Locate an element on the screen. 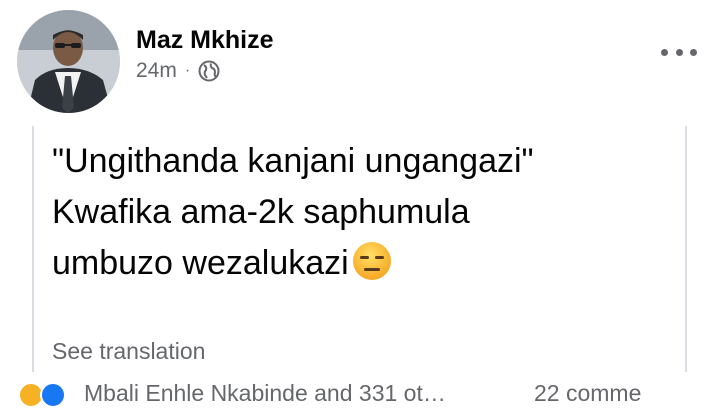 This screenshot has height=408, width=720. reaction-icons is located at coordinates (47, 395).